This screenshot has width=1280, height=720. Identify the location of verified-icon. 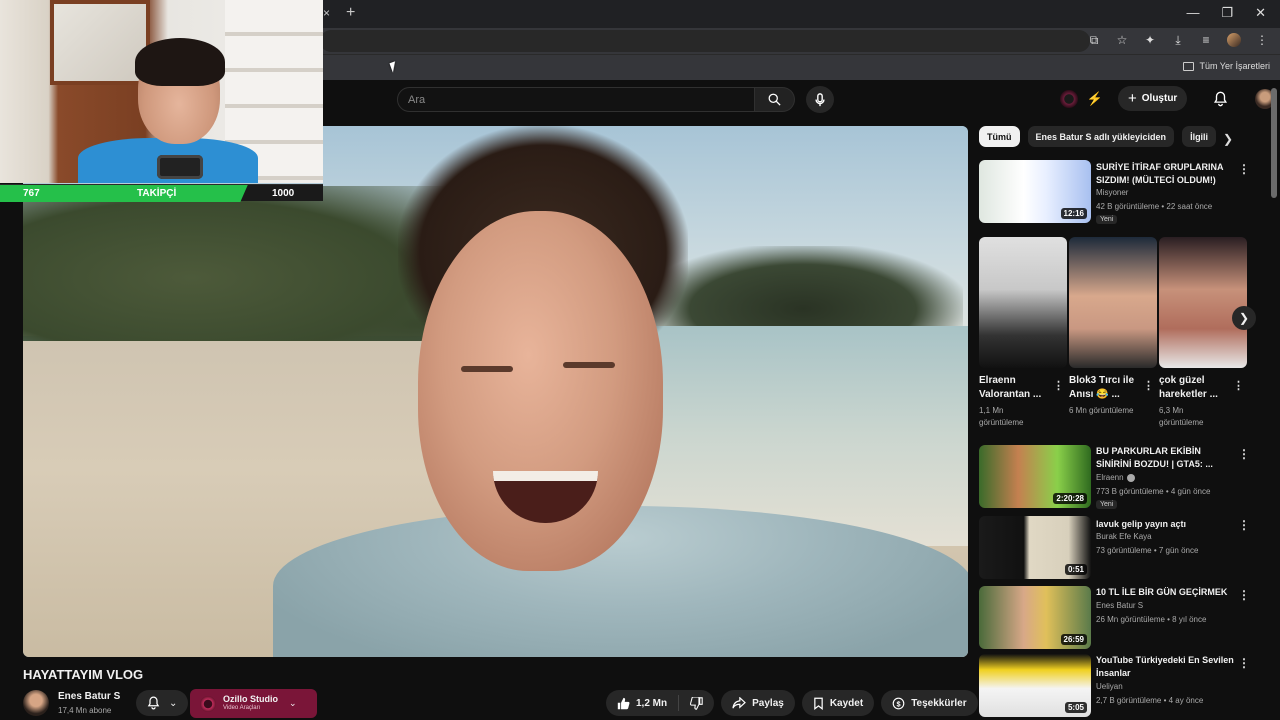
(1130, 477).